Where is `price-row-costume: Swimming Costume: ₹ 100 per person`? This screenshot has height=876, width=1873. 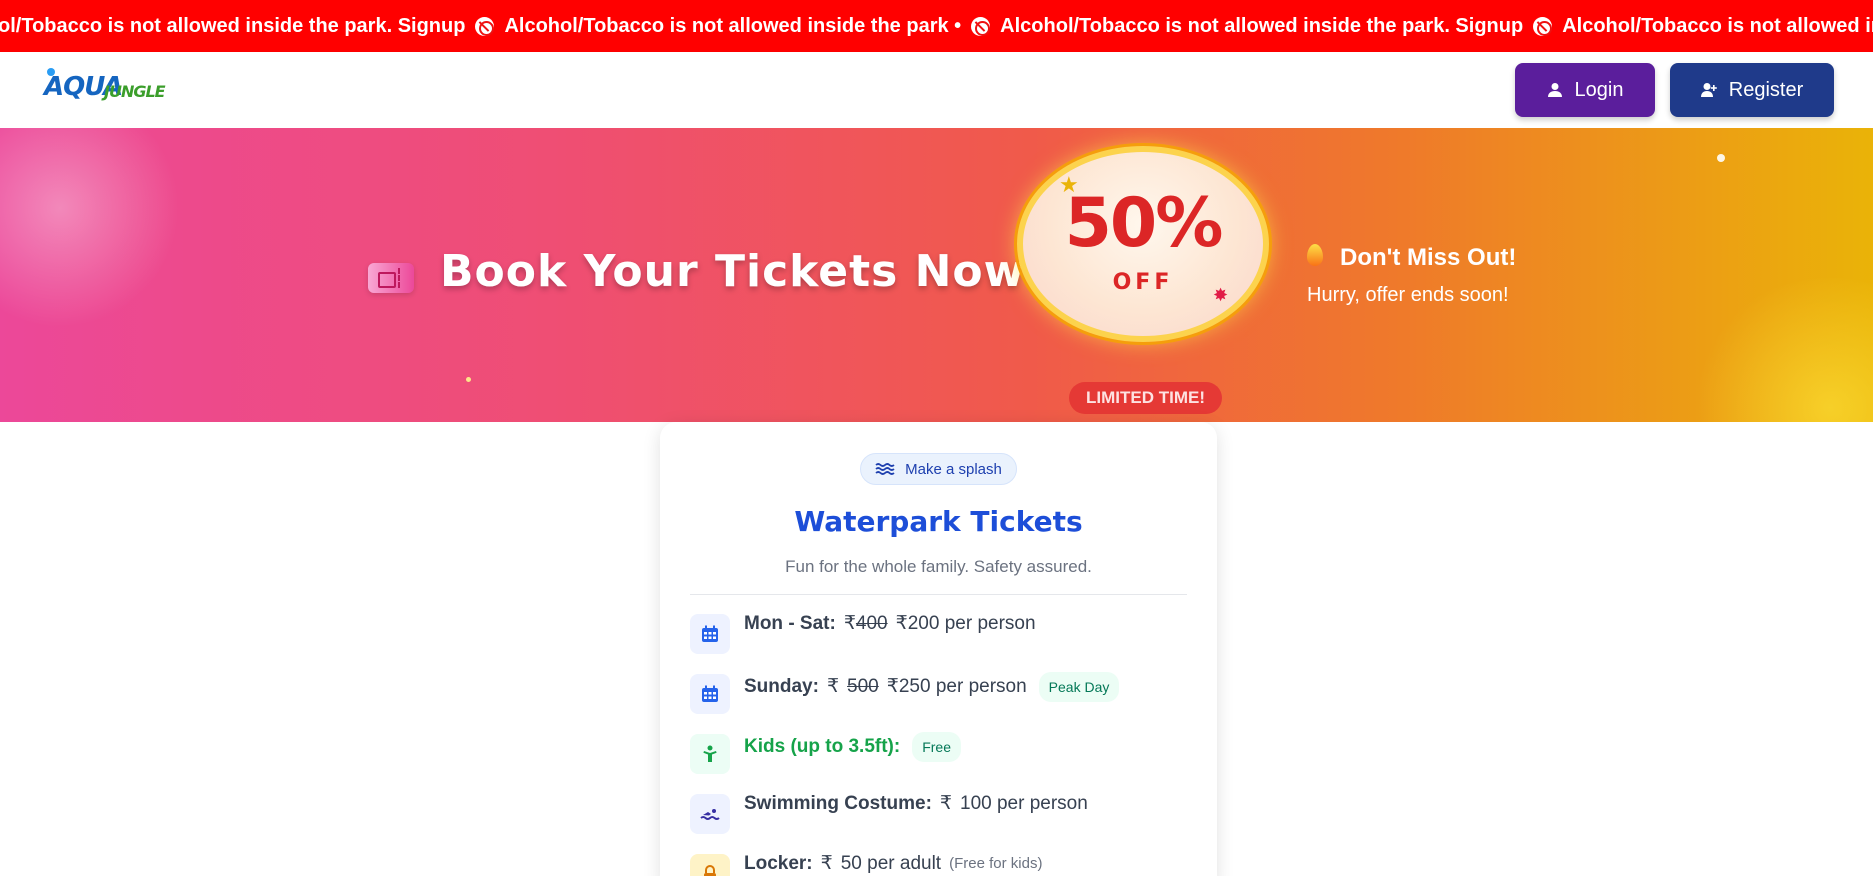
price-row-costume: Swimming Costume: ₹ 100 per person is located at coordinates (938, 813).